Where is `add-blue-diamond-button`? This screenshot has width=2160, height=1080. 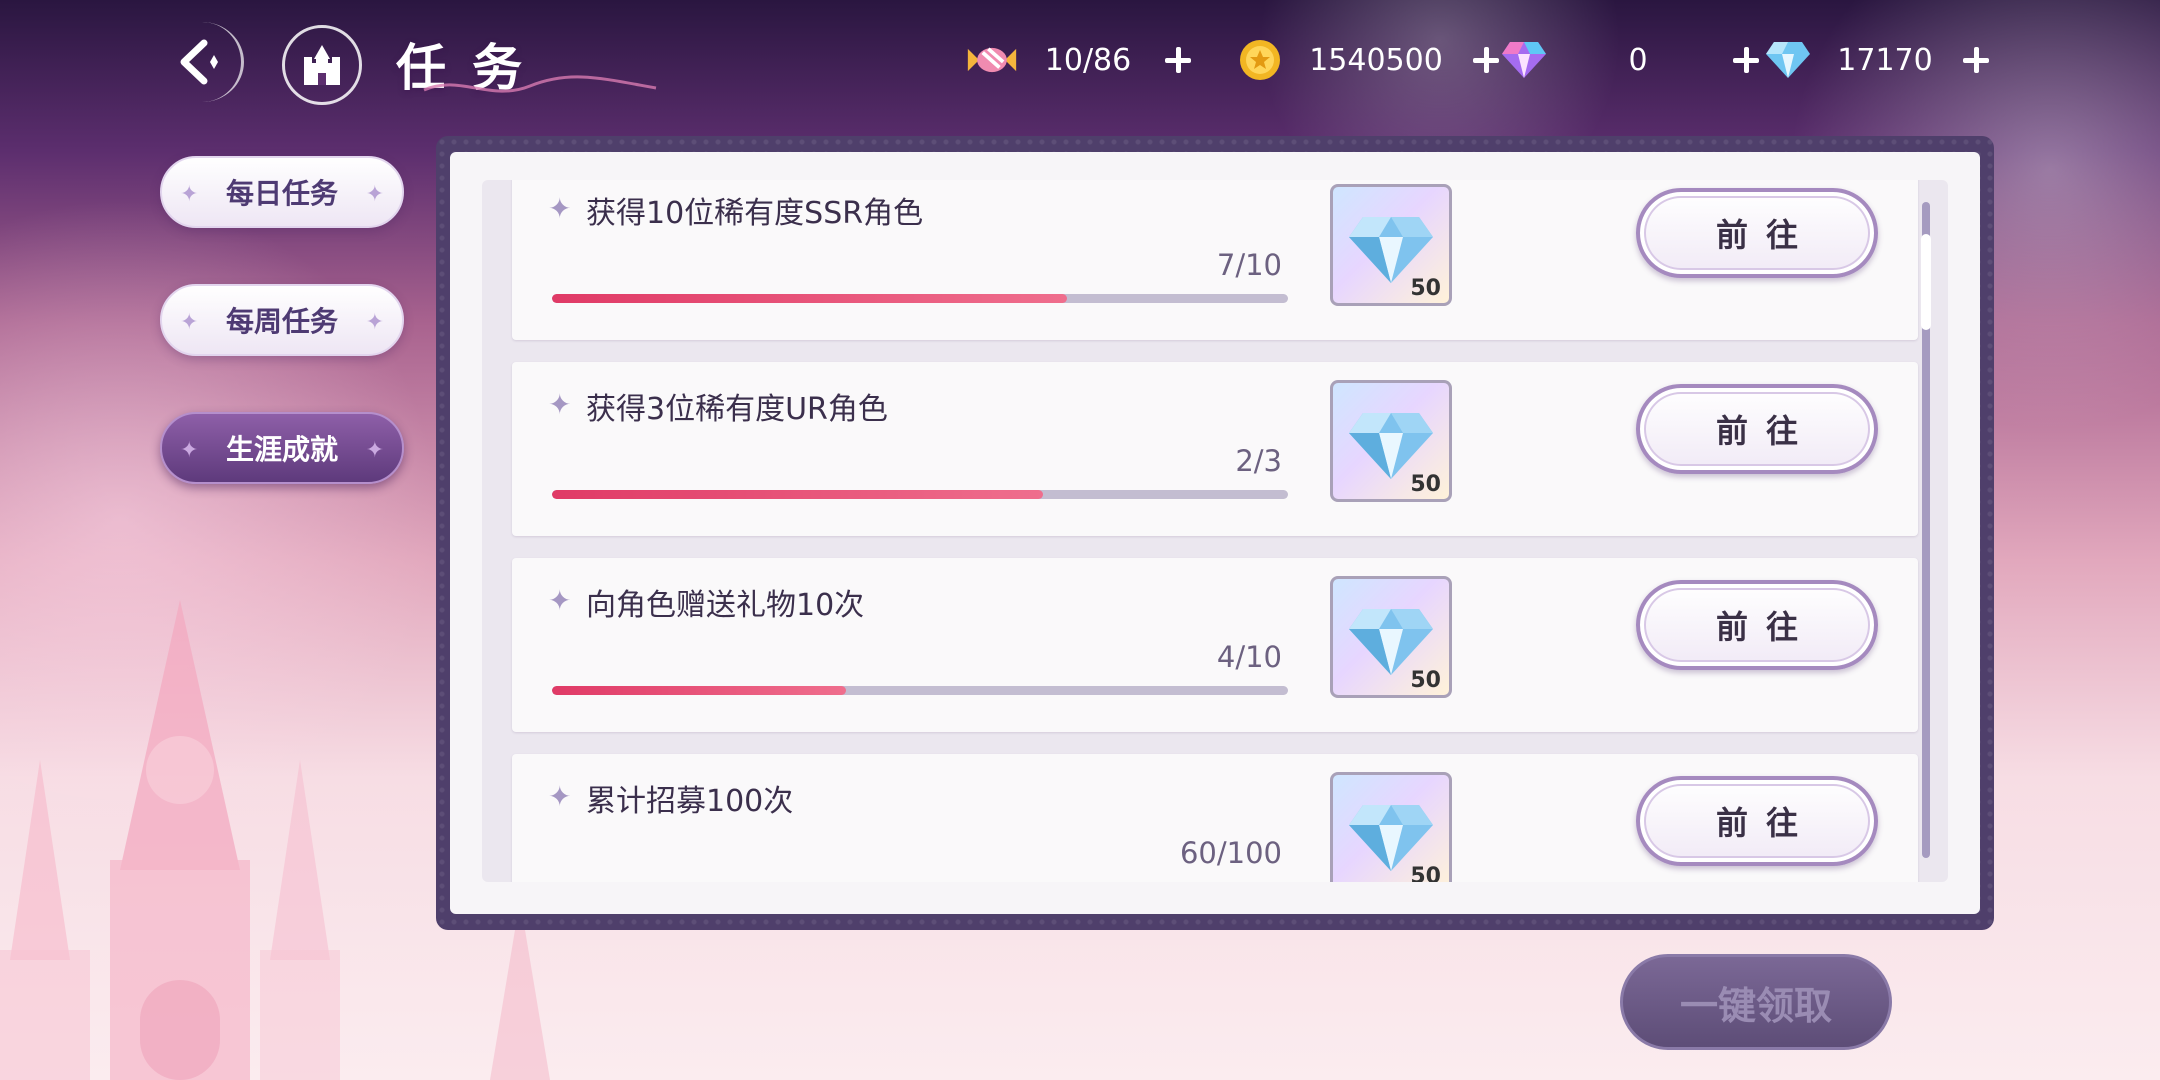 add-blue-diamond-button is located at coordinates (1976, 60).